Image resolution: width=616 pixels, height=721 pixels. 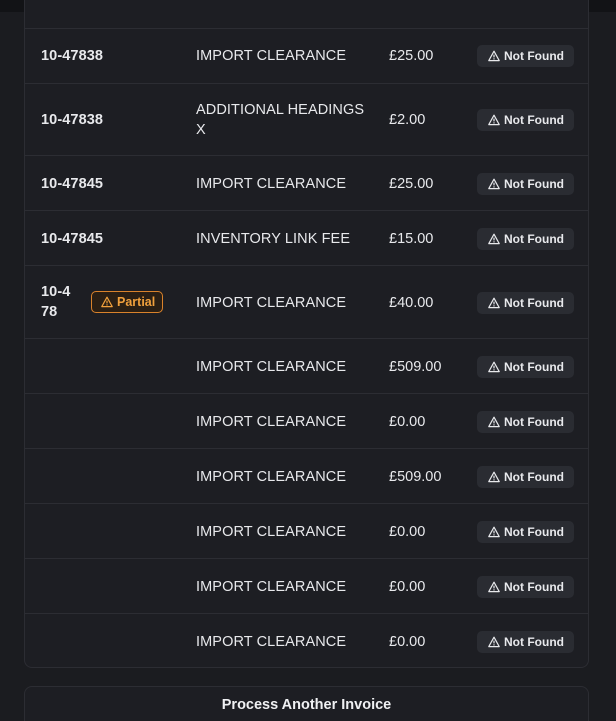 What do you see at coordinates (280, 120) in the screenshot?
I see `line-description: ADDITIONAL HEADINGS X` at bounding box center [280, 120].